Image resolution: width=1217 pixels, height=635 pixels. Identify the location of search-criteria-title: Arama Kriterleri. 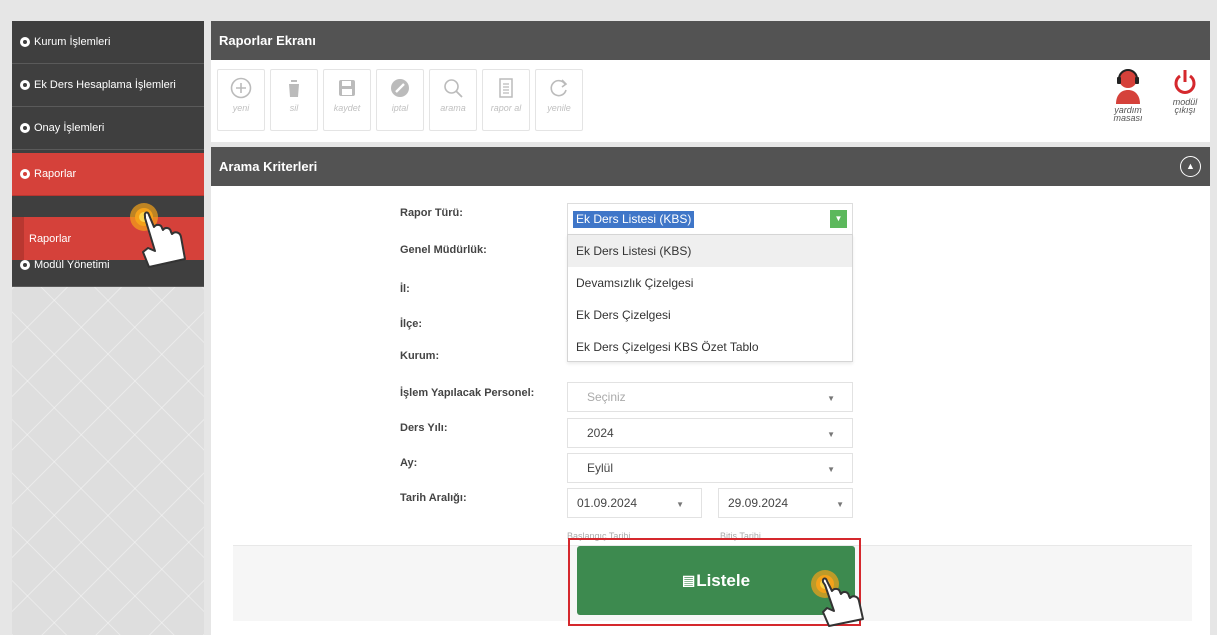
(268, 166).